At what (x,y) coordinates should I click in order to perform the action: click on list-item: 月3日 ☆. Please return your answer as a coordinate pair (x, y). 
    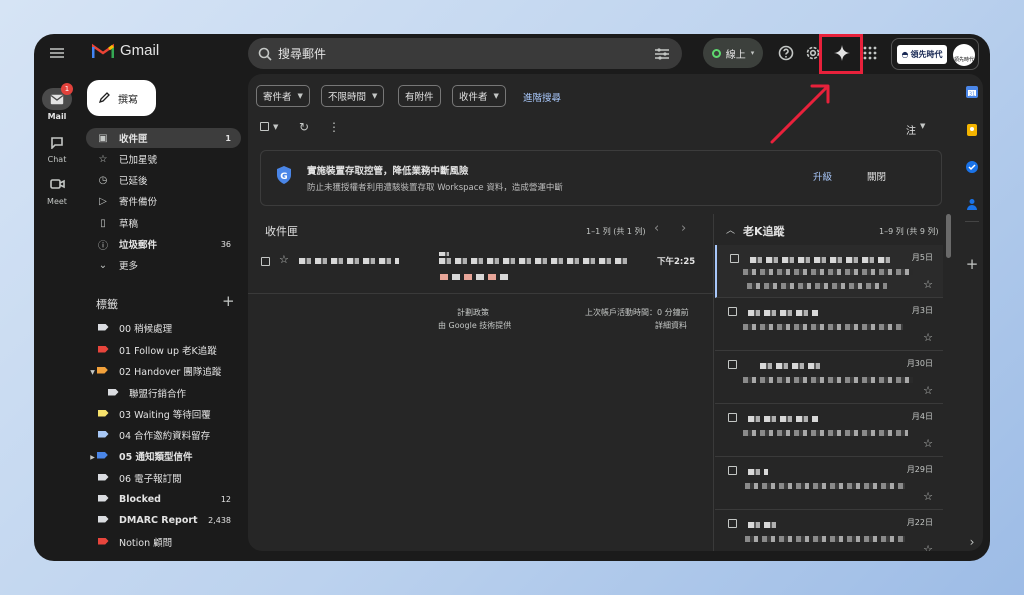
    Looking at the image, I should click on (829, 324).